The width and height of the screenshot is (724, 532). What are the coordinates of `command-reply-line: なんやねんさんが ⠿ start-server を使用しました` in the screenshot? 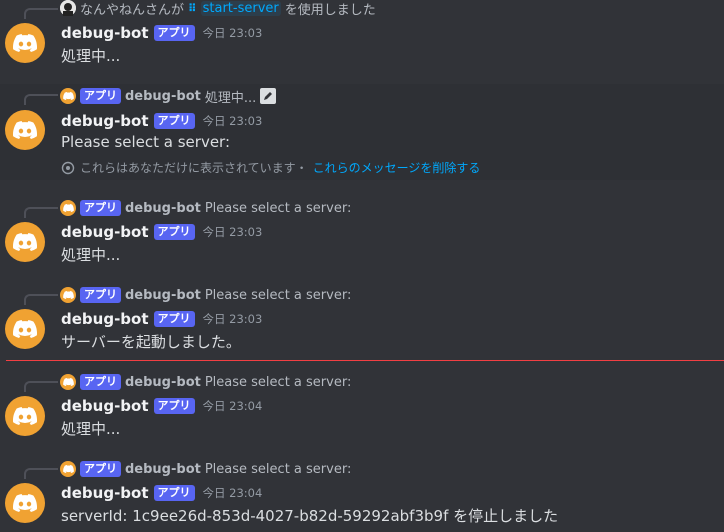 It's located at (218, 9).